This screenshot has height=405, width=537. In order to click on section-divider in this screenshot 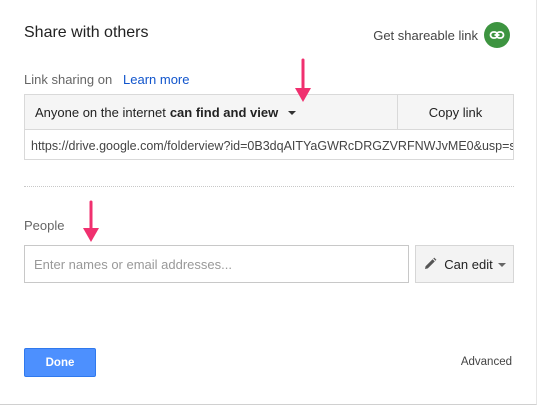, I will do `click(269, 186)`.